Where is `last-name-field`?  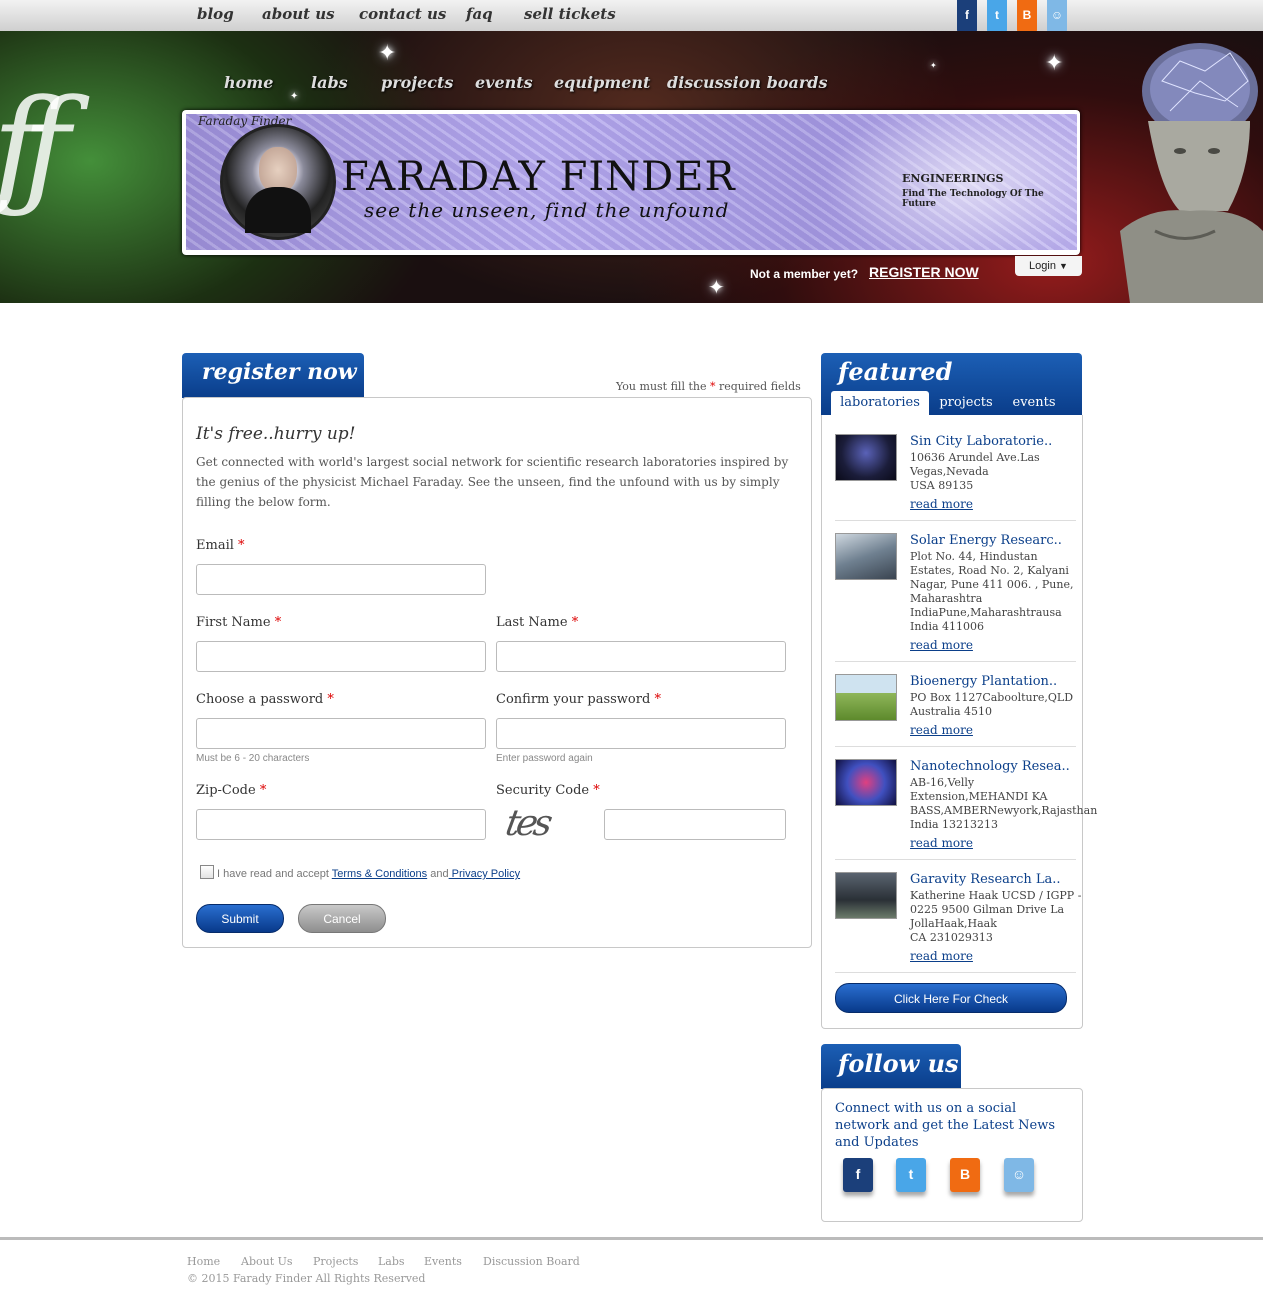
last-name-field is located at coordinates (641, 656).